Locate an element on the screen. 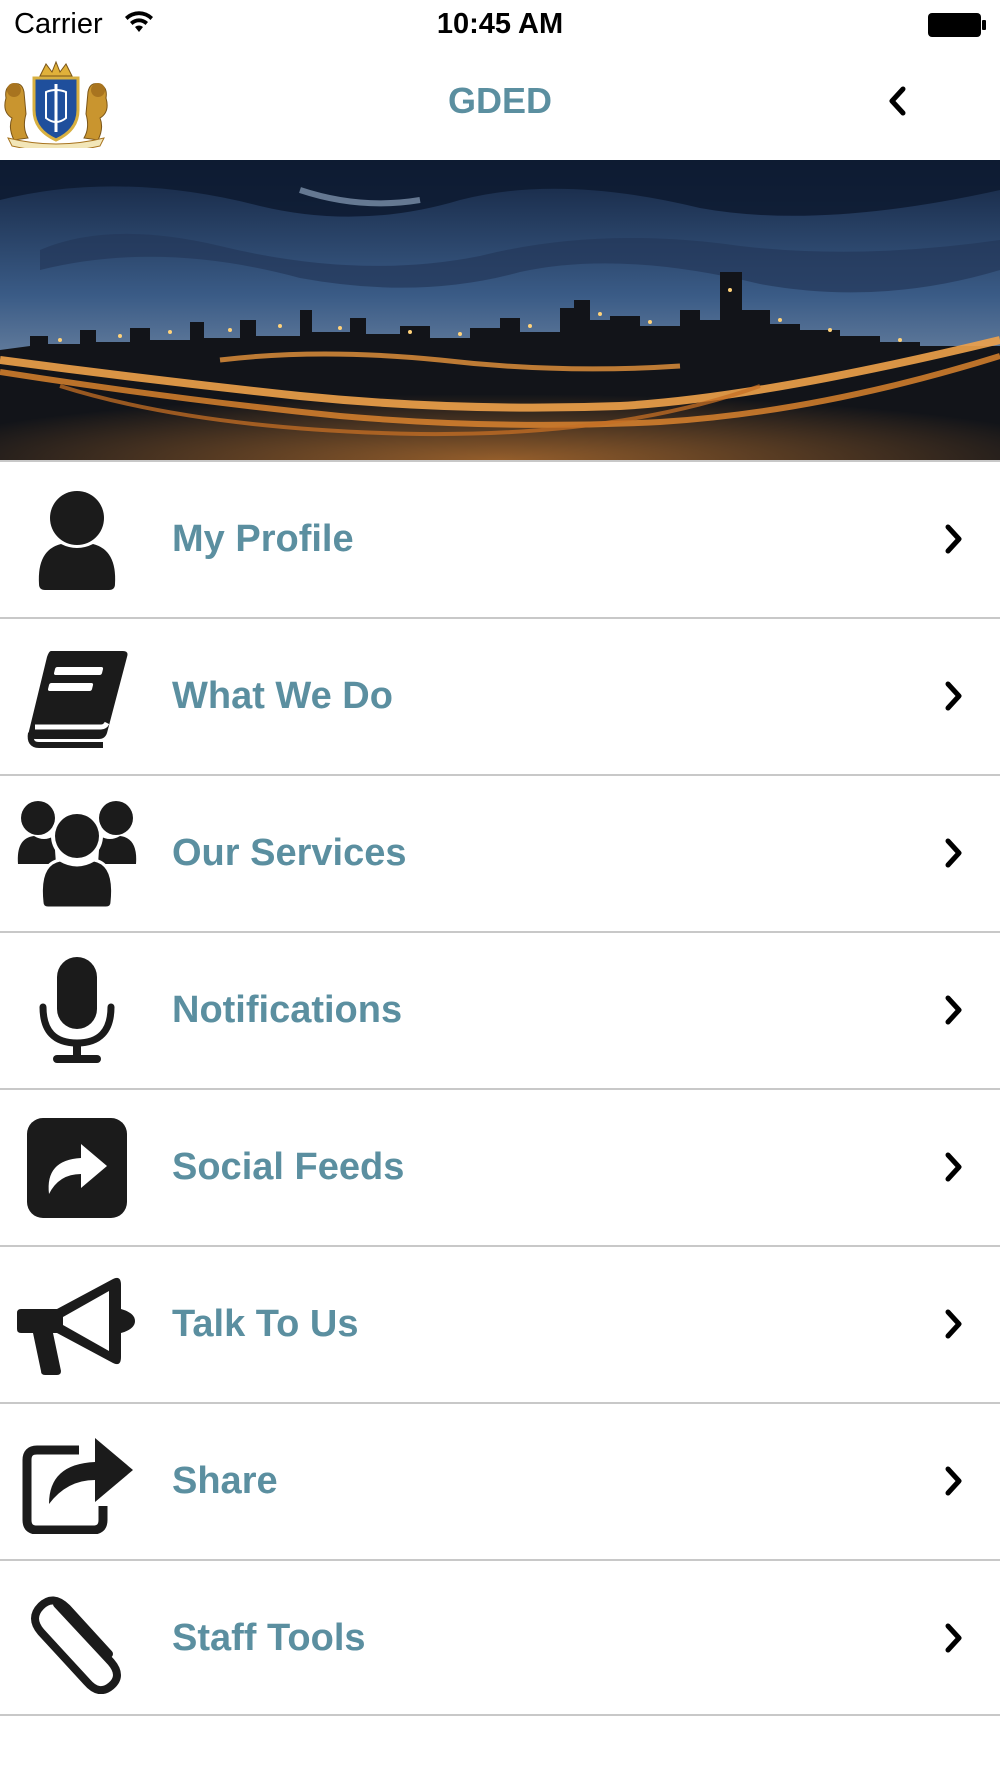  battery-icon is located at coordinates (957, 25).